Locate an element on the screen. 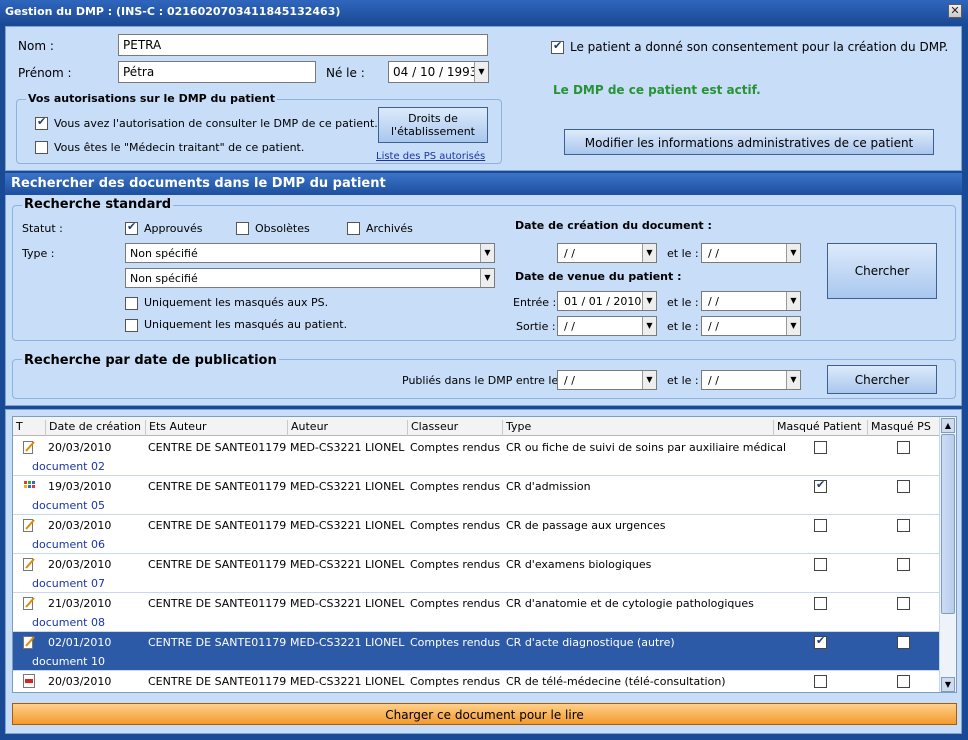 This screenshot has width=968, height=740. cell-type: CR de passage aux urgences is located at coordinates (586, 525).